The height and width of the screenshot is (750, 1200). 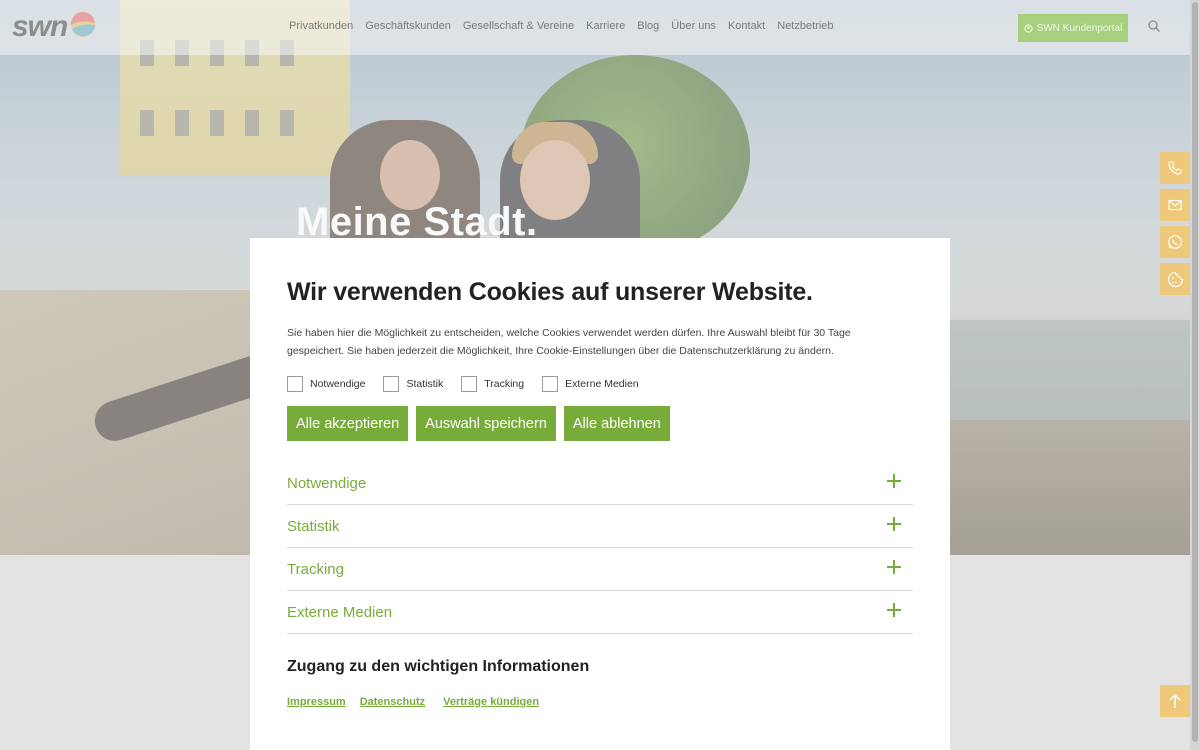 What do you see at coordinates (1079, 28) in the screenshot?
I see `customer-portal-label: SWN Kundenportal` at bounding box center [1079, 28].